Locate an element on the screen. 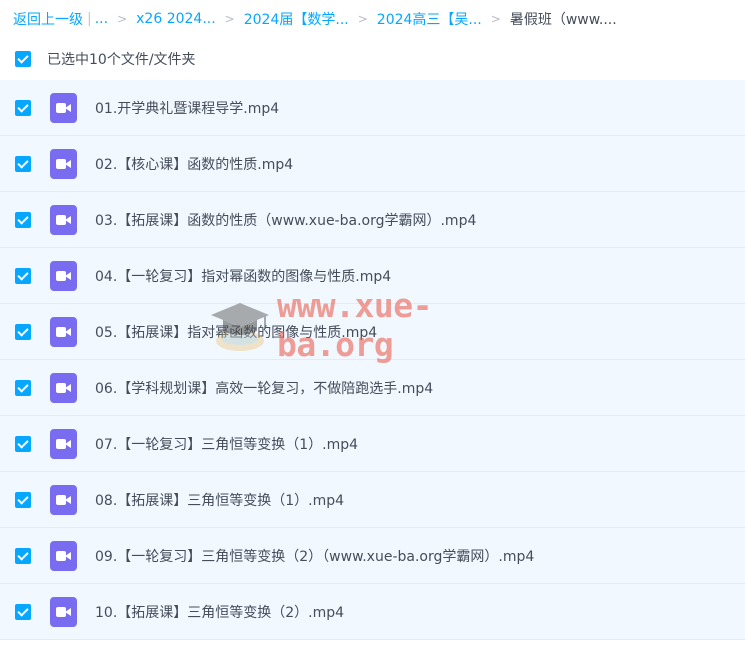  file-name: 08.【拓展课】三角恒等变换（1）.mp4 is located at coordinates (219, 500).